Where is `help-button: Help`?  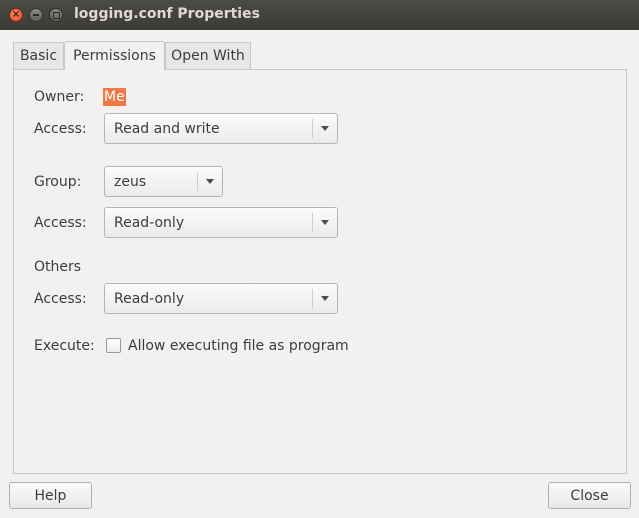 help-button: Help is located at coordinates (50, 495).